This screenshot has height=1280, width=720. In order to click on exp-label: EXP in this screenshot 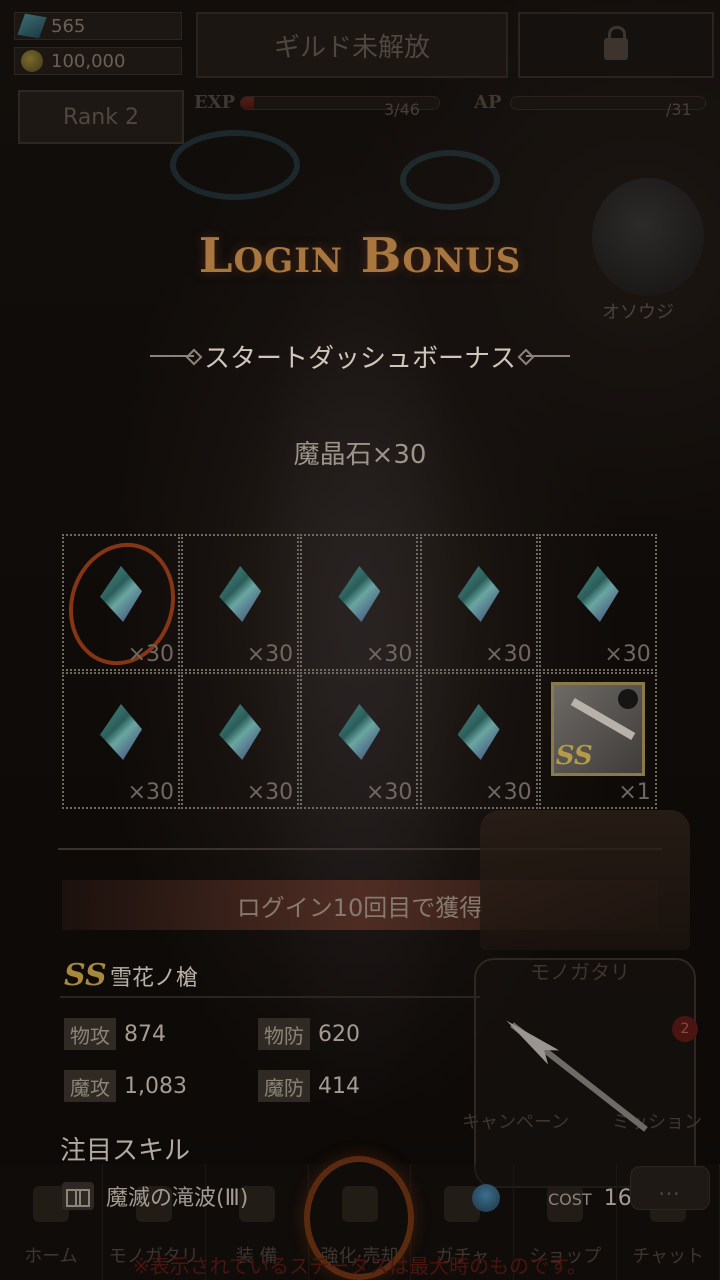, I will do `click(215, 102)`.